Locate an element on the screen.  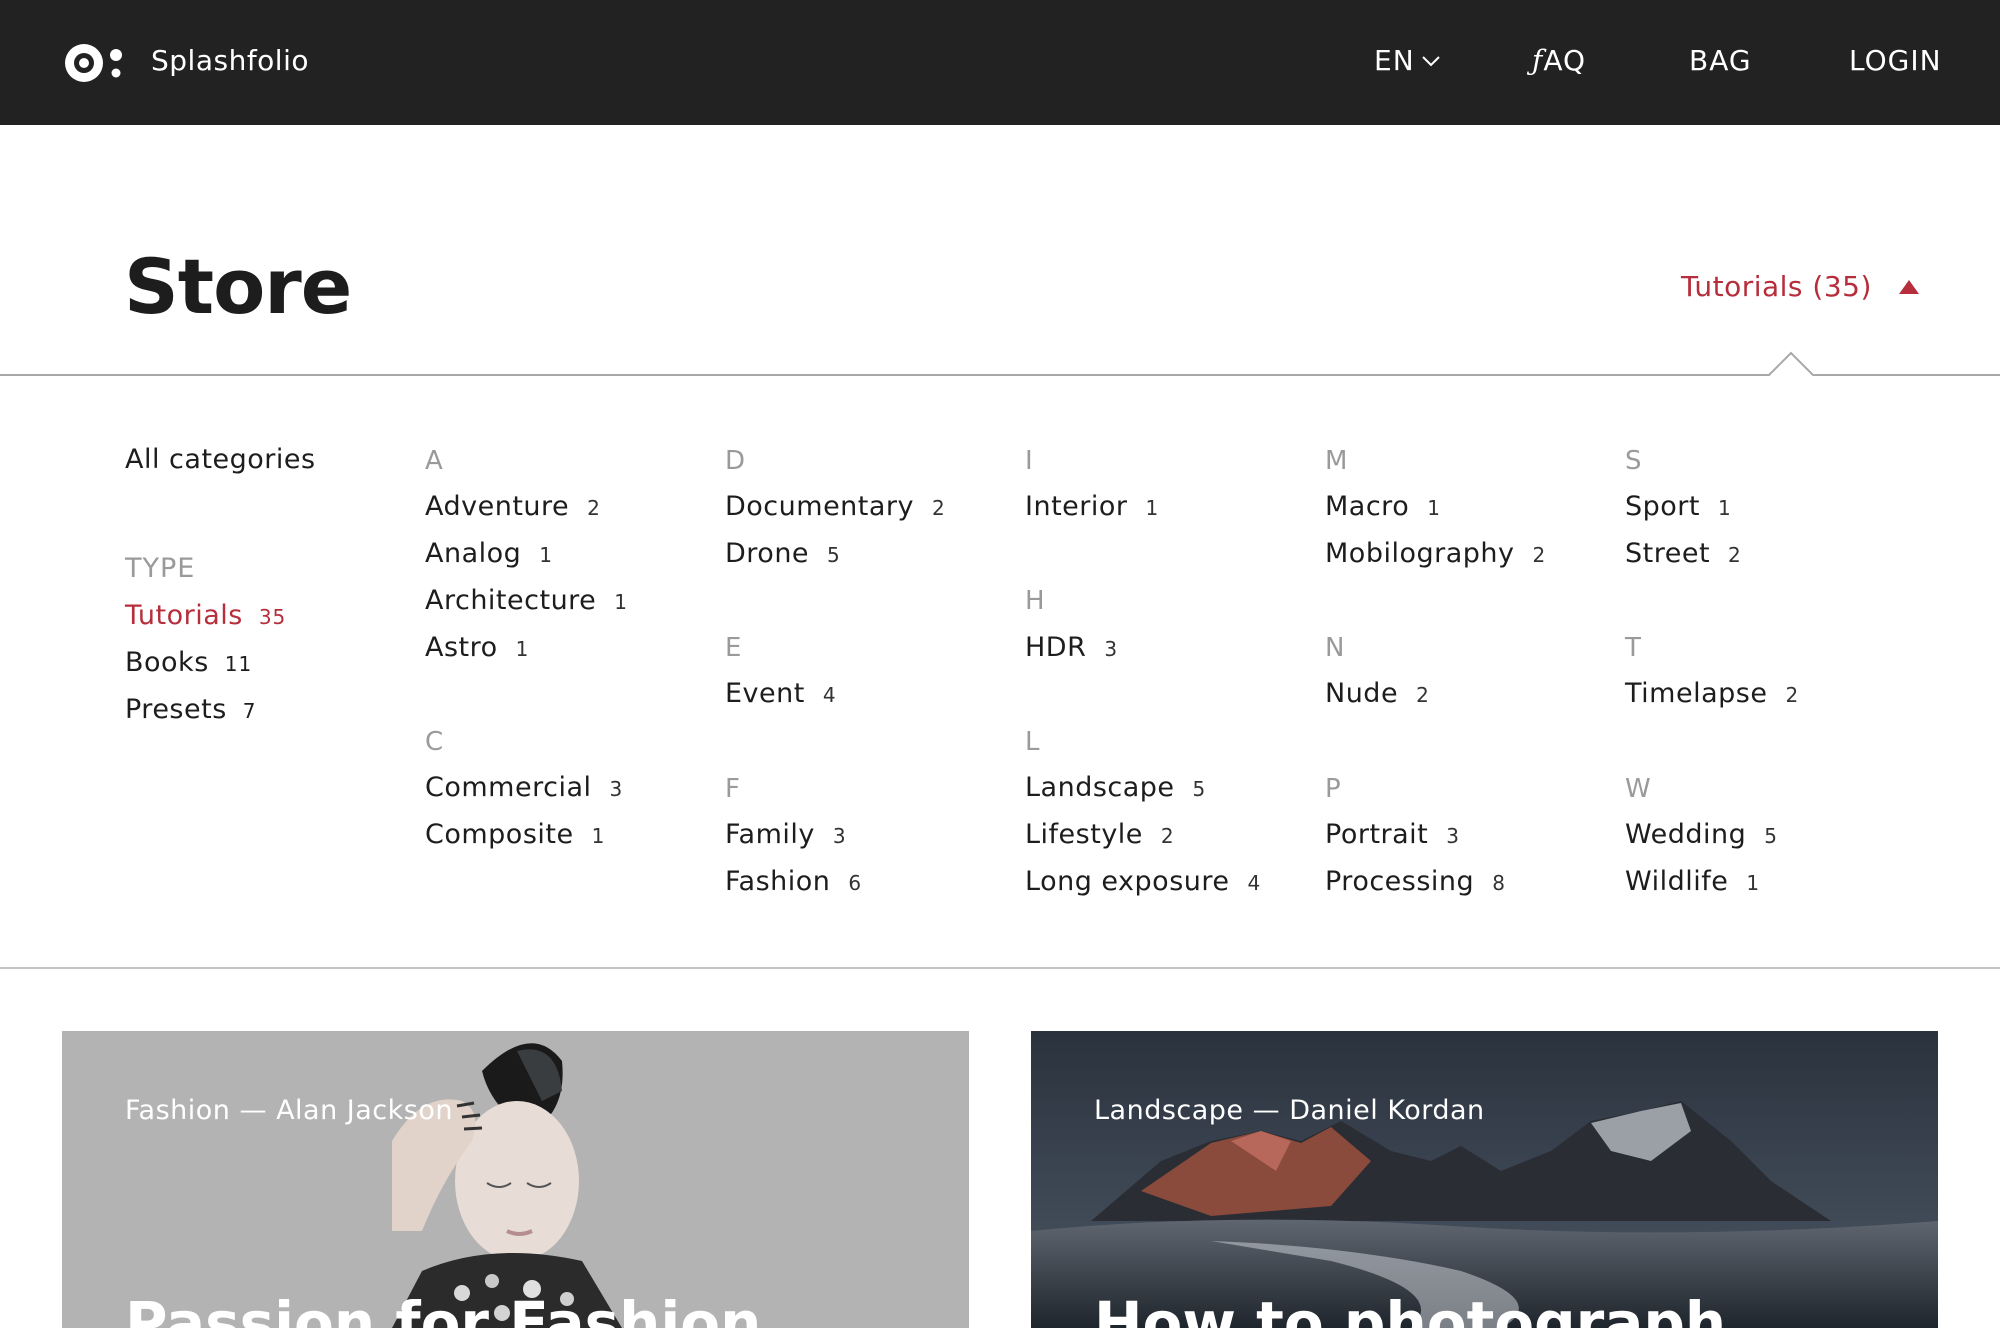
type-filter-books: Books 11 is located at coordinates (188, 662).